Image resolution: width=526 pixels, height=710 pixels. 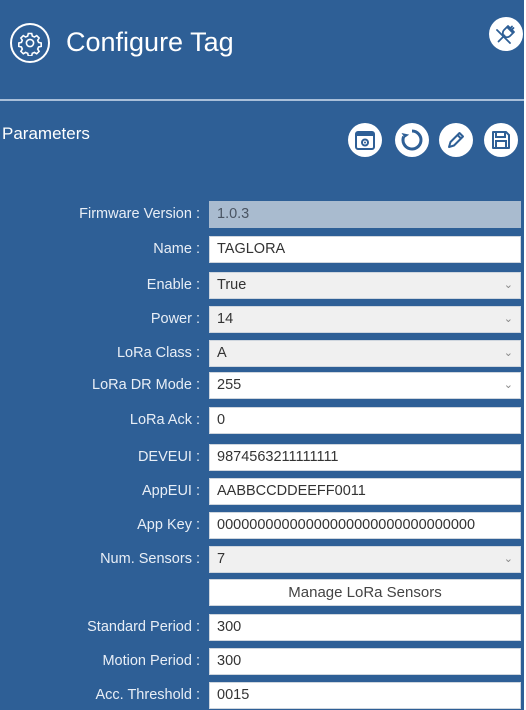 What do you see at coordinates (151, 661) in the screenshot?
I see `motion-period-label: Motion Period :` at bounding box center [151, 661].